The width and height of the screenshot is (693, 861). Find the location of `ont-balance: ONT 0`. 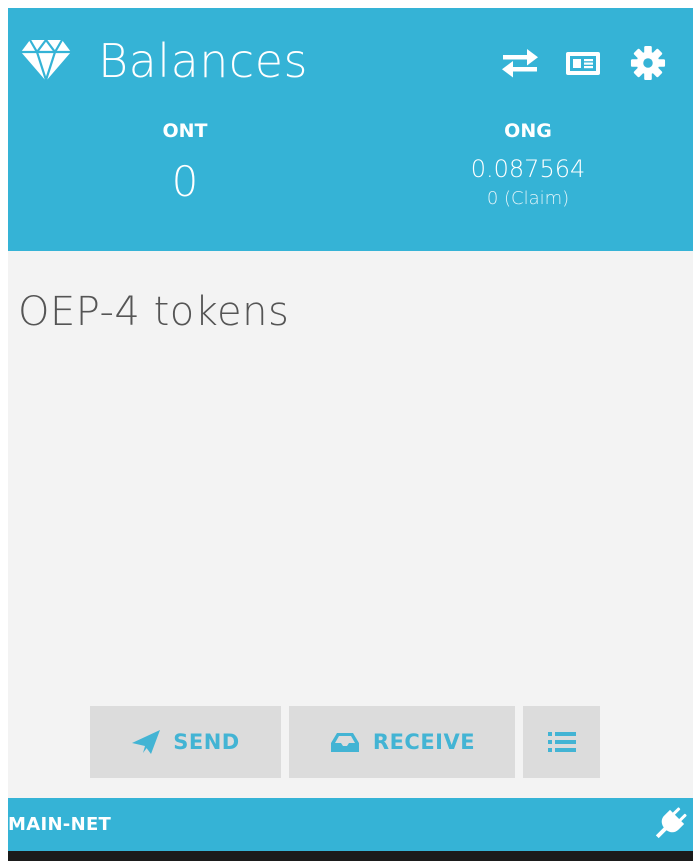

ont-balance: ONT 0 is located at coordinates (185, 165).